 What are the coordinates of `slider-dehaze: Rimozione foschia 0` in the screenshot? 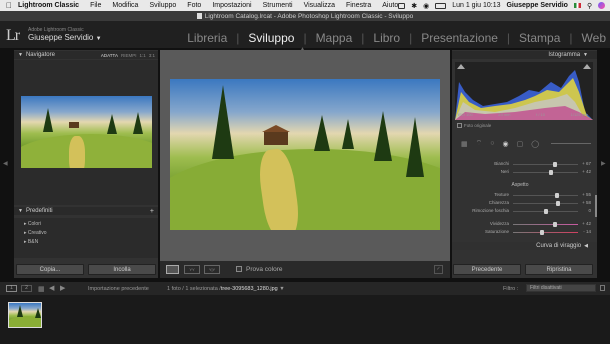 It's located at (524, 211).